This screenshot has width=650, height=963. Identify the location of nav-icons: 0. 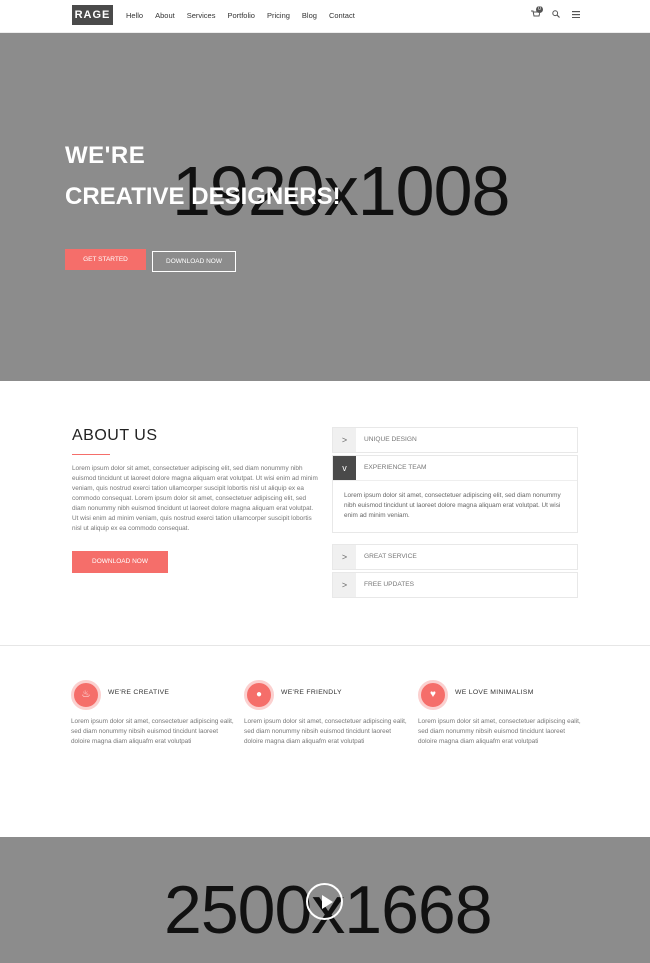
(555, 13).